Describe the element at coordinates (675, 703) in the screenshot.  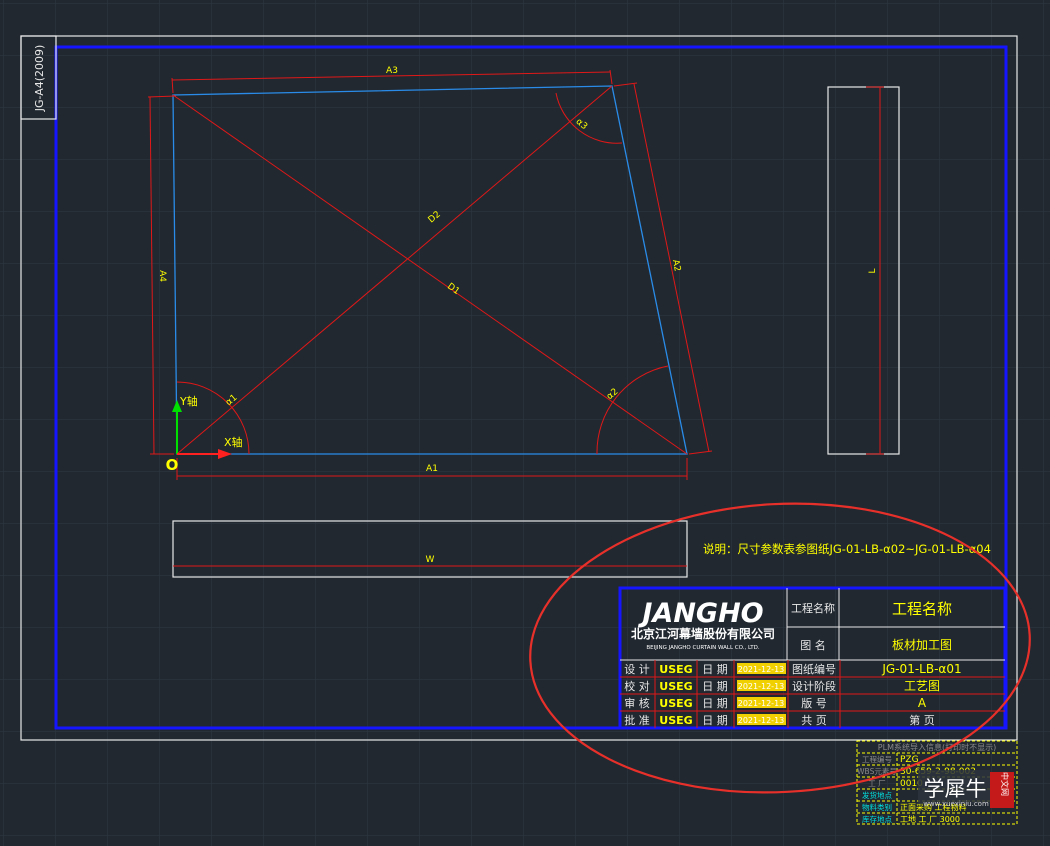
I see `tb-person-review: USEG` at that location.